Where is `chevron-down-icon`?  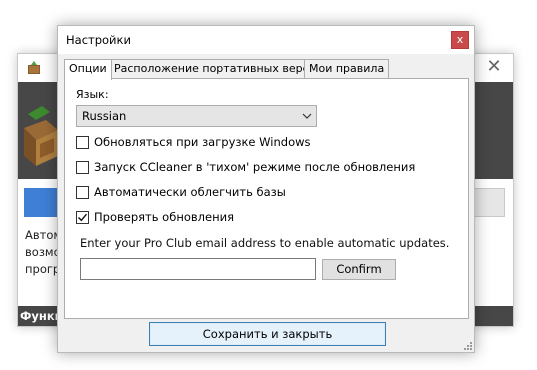 chevron-down-icon is located at coordinates (307, 116).